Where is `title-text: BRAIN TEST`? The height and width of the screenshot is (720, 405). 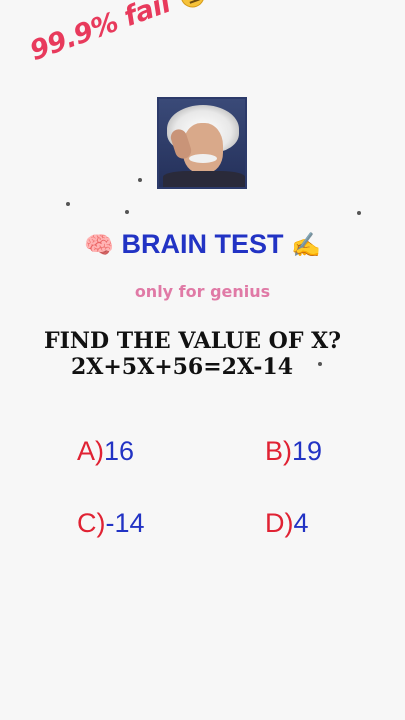
title-text: BRAIN TEST is located at coordinates (202, 244).